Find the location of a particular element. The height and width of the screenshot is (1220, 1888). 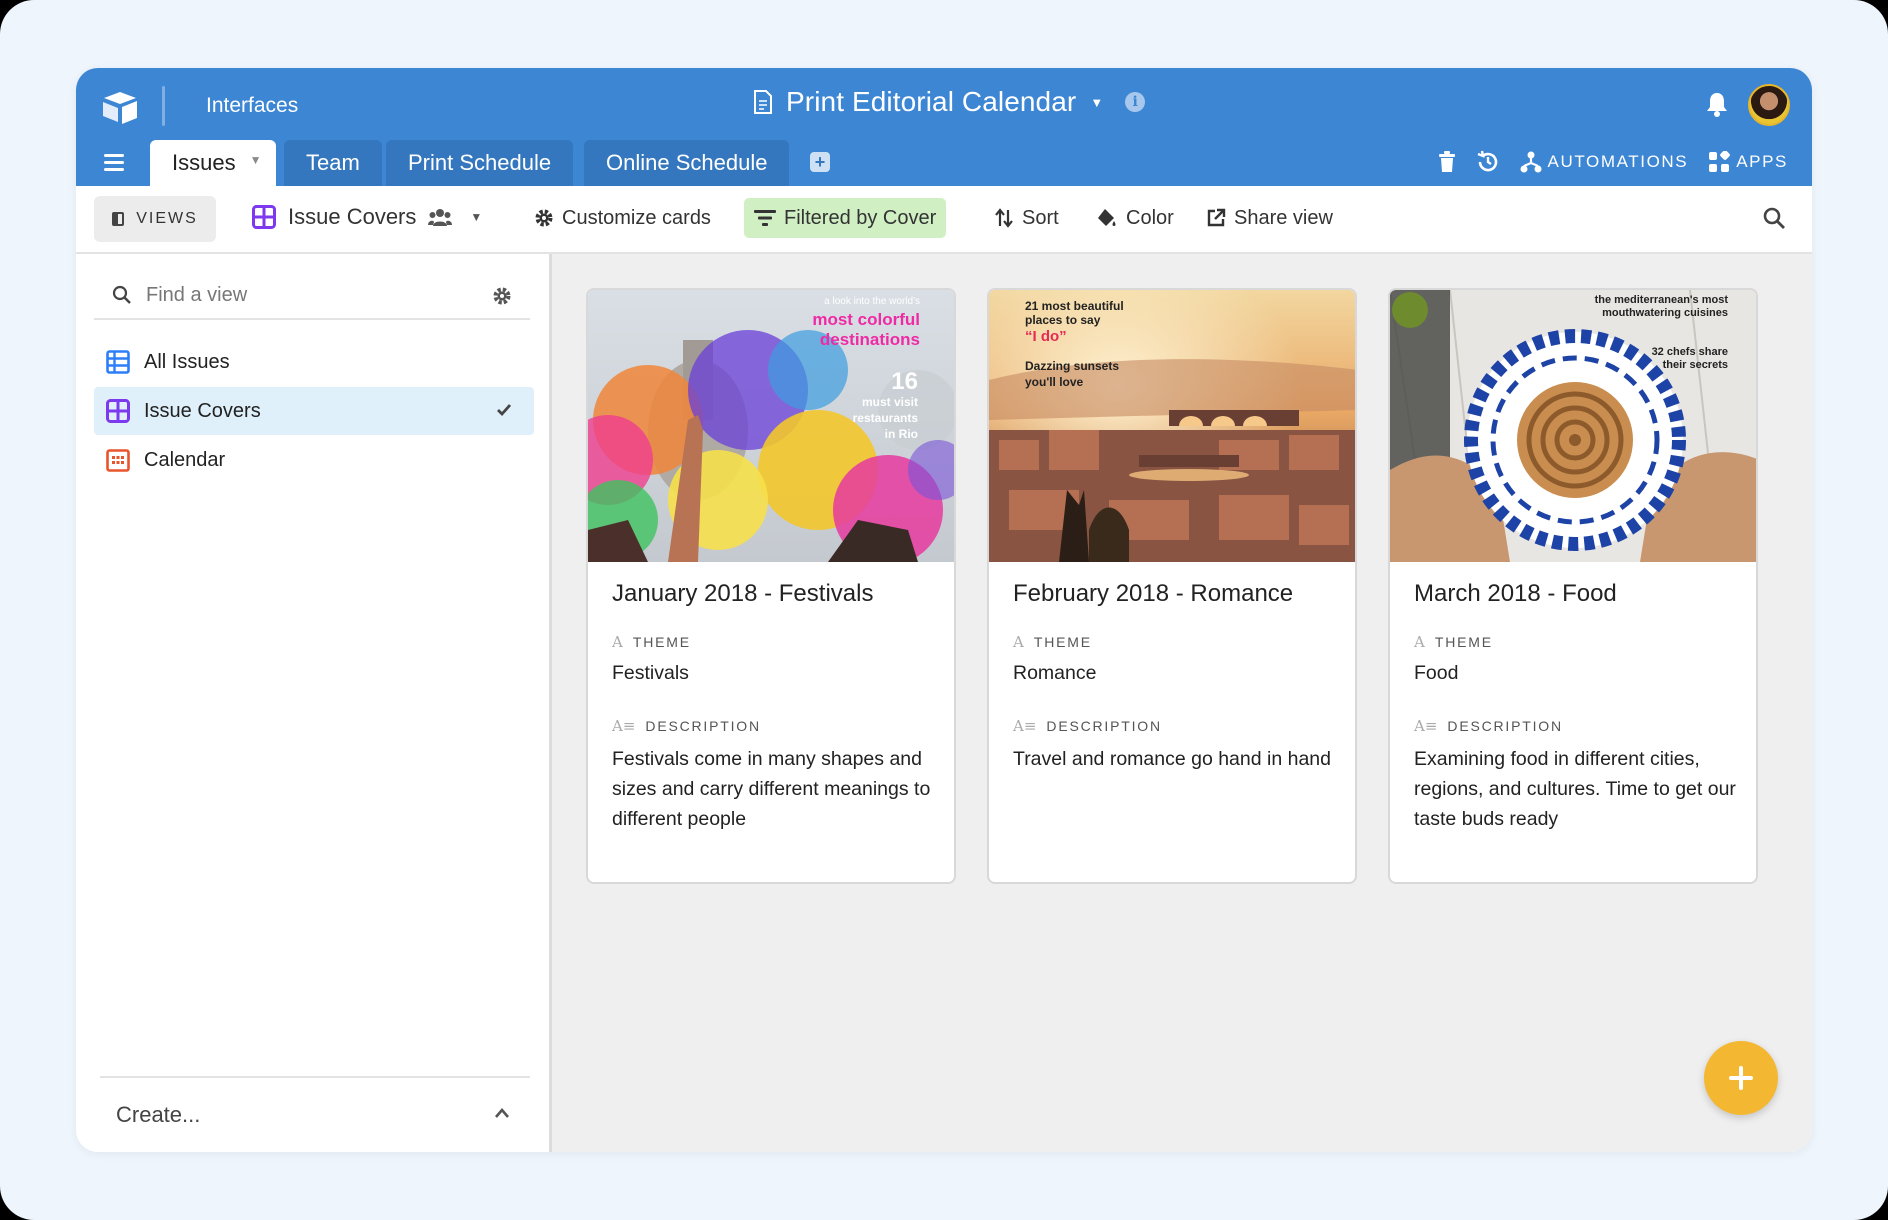

plus-icon is located at coordinates (1741, 1078).